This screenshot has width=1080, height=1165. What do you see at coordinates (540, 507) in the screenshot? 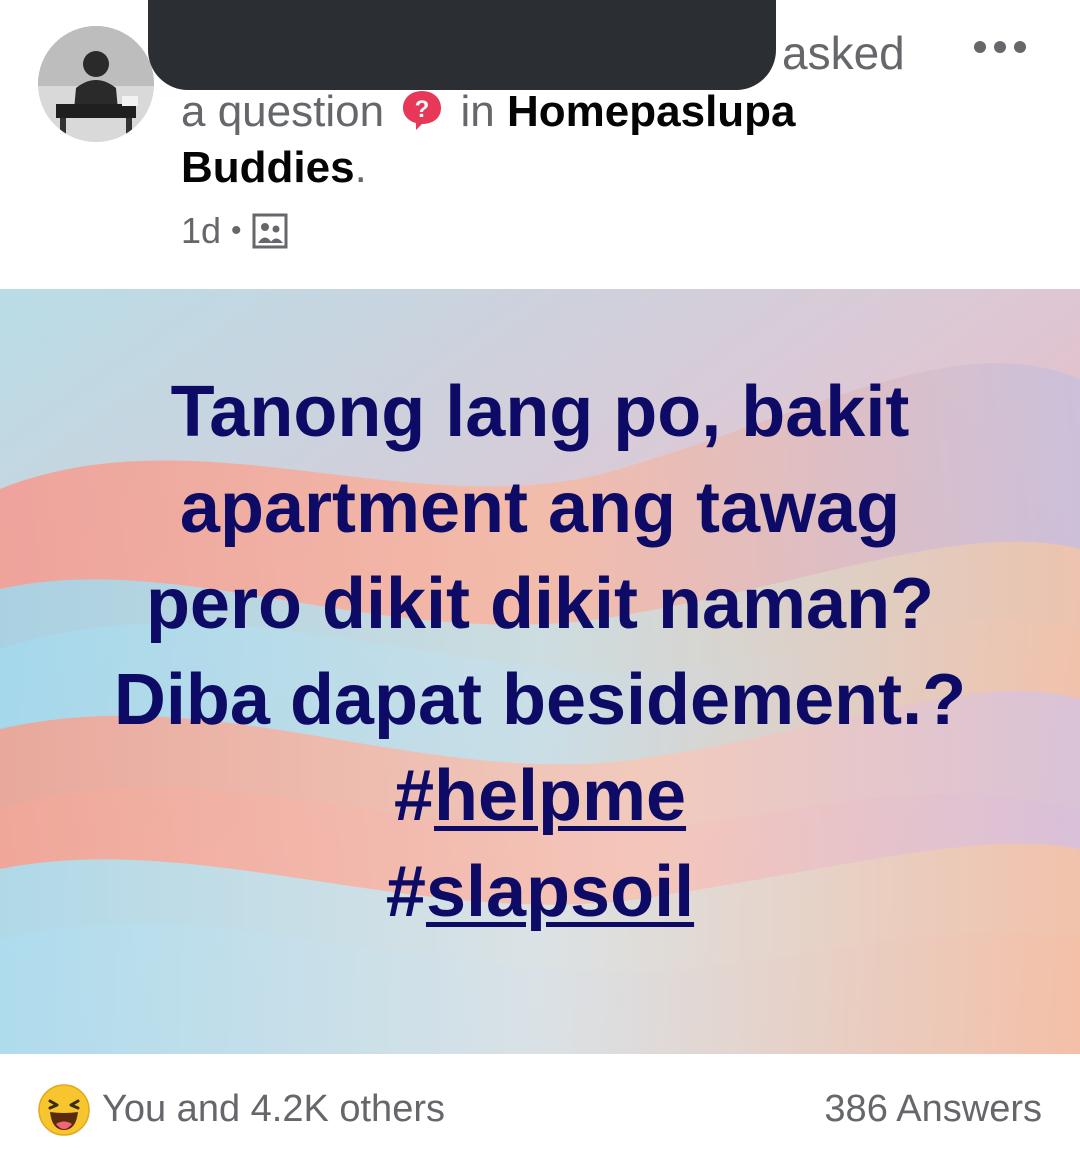
I see `body-line-2: apartment ang tawag` at bounding box center [540, 507].